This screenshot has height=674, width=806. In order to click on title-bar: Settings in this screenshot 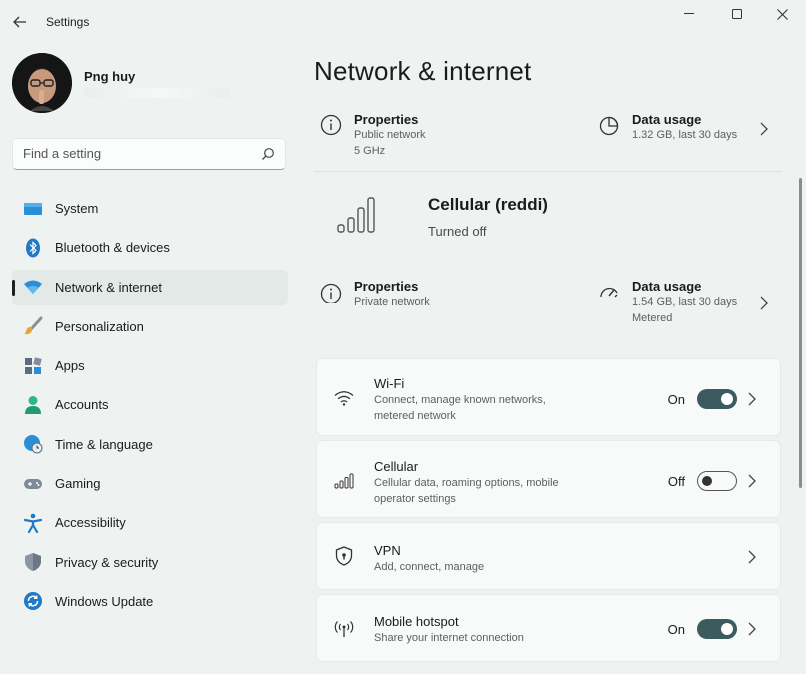, I will do `click(403, 22)`.